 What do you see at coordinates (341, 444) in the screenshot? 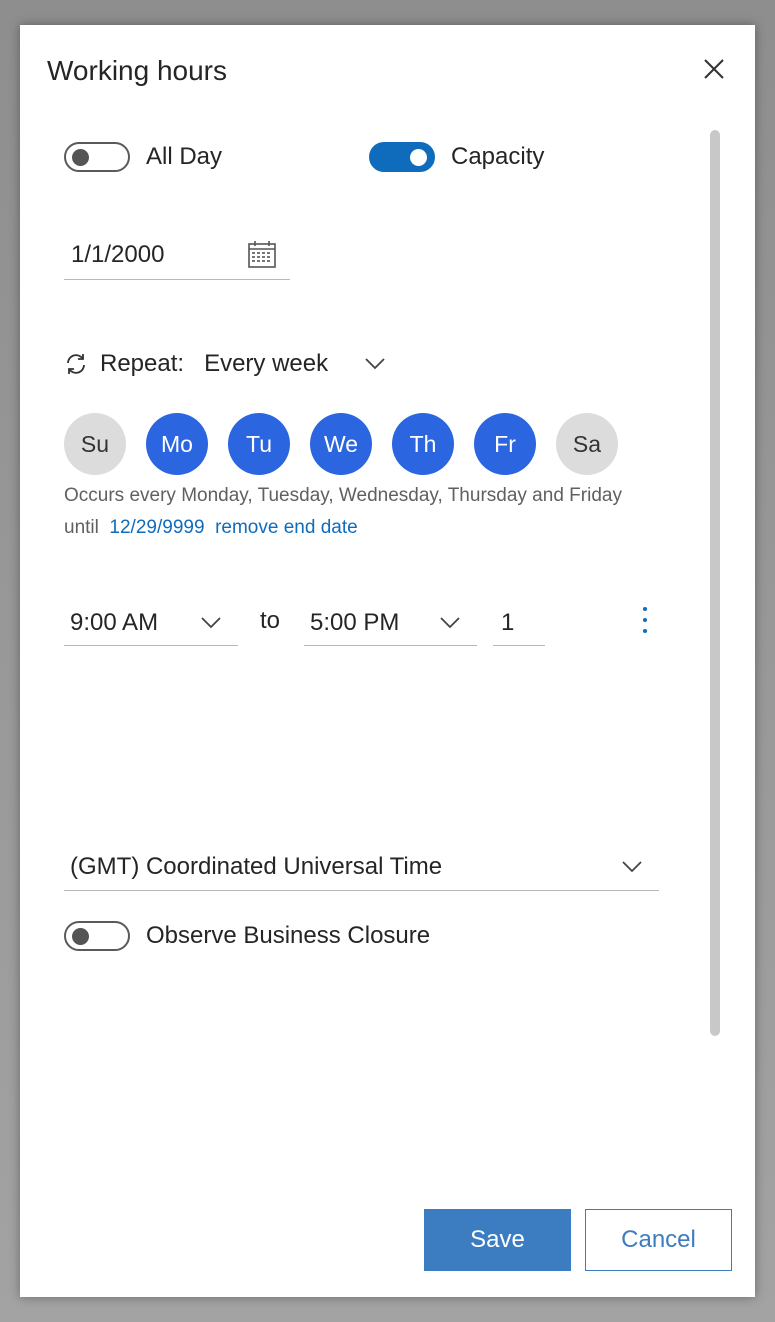
I see `day-button-wednesday: We` at bounding box center [341, 444].